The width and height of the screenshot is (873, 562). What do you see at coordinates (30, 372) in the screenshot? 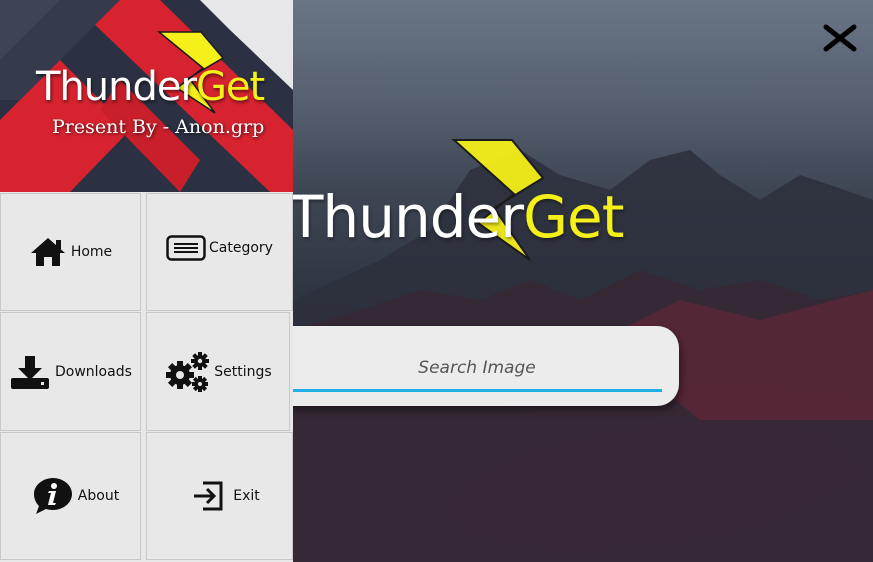
I see `download-icon` at bounding box center [30, 372].